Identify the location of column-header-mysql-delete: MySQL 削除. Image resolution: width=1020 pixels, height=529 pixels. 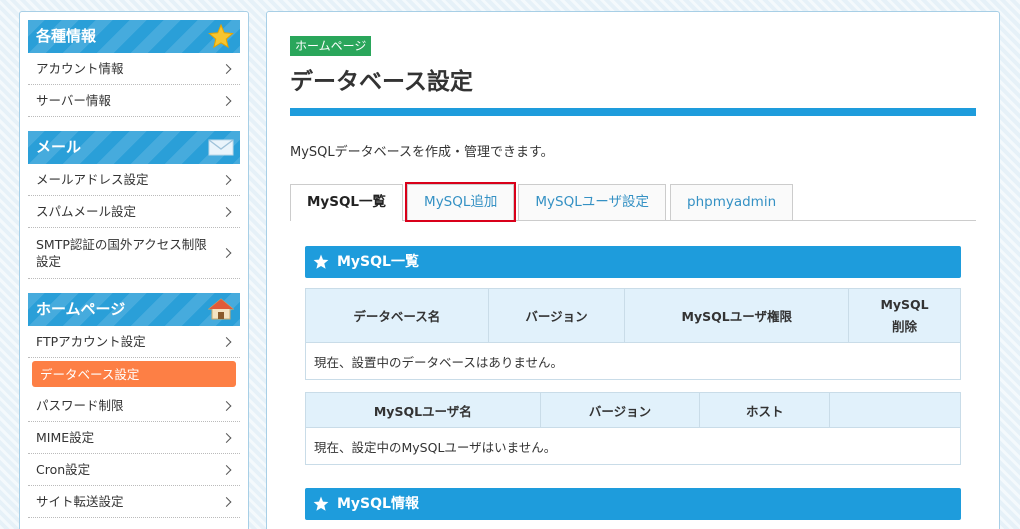
(904, 315).